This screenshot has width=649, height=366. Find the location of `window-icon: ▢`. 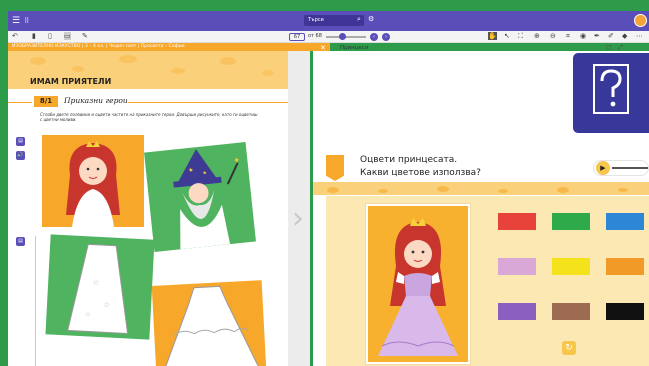

window-icon: ▢ is located at coordinates (609, 47).